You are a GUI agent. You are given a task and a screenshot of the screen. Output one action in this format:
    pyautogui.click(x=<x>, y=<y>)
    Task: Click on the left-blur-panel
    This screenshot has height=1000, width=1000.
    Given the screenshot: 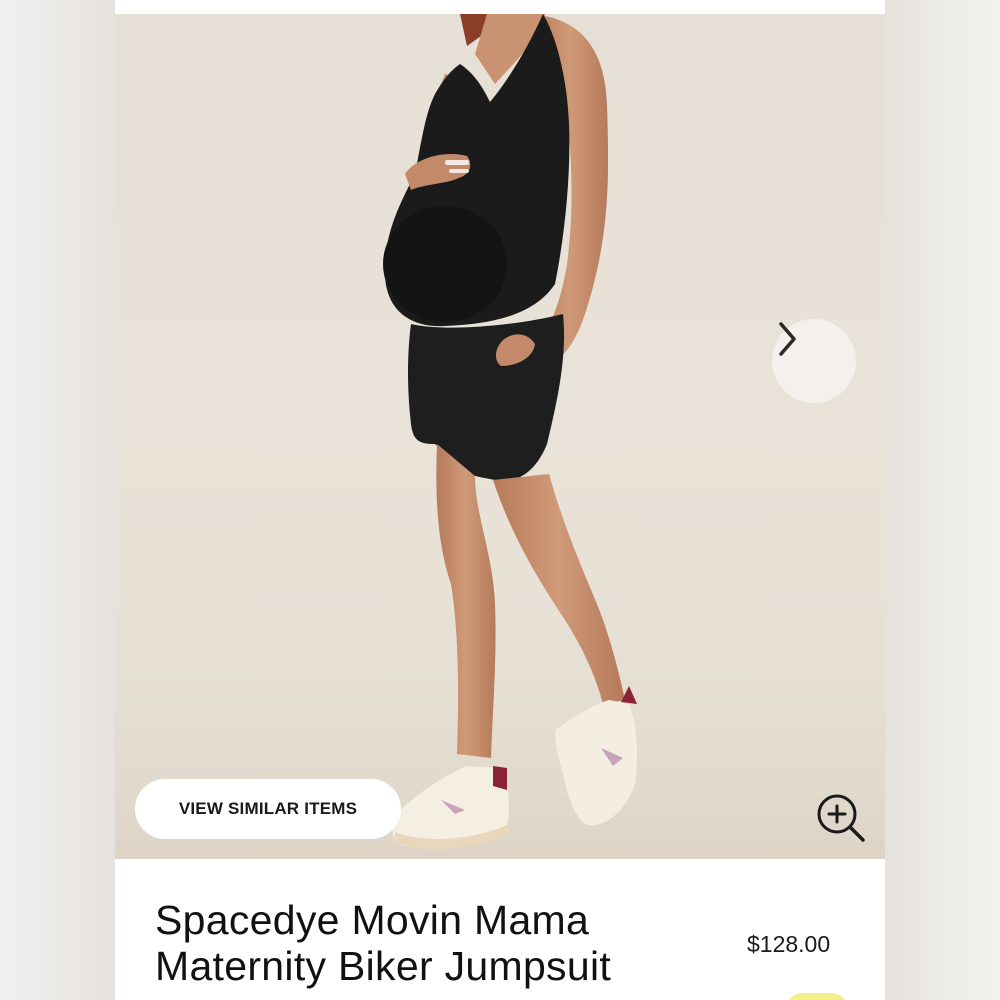 What is the action you would take?
    pyautogui.click(x=57, y=500)
    